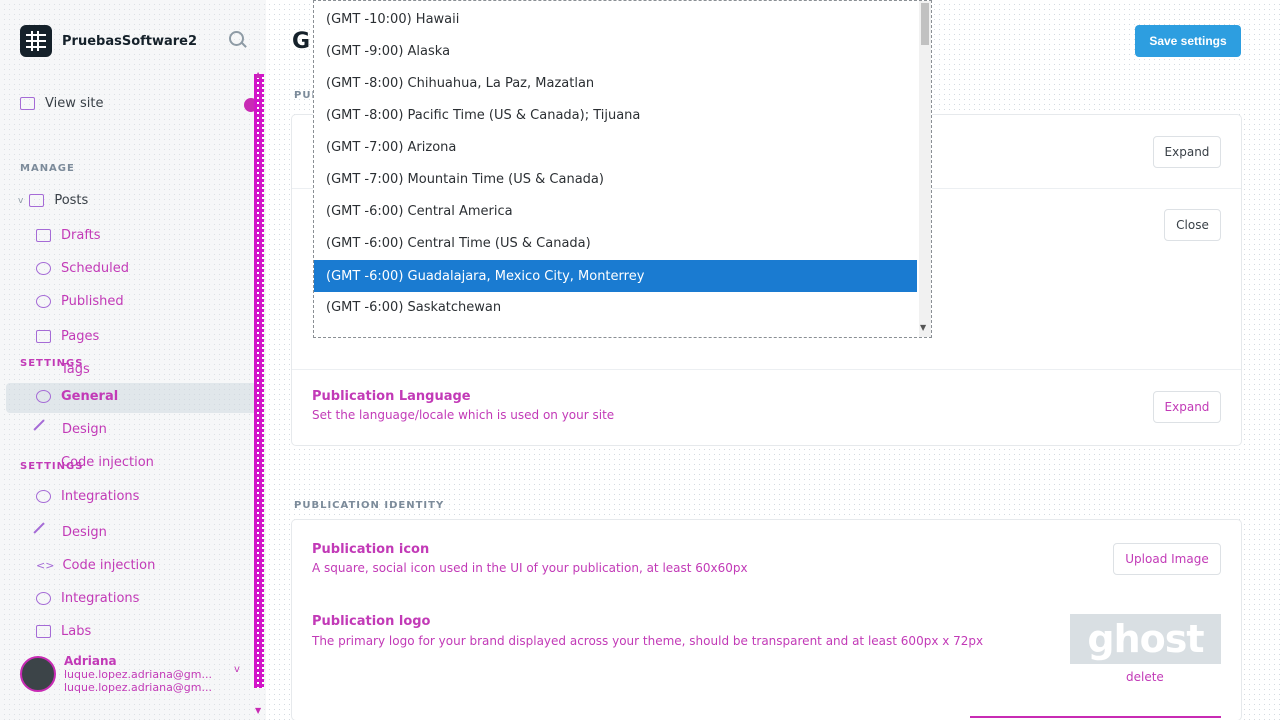 This screenshot has height=720, width=1280. Describe the element at coordinates (1145, 677) in the screenshot. I see `delete-logo-link: delete` at that location.